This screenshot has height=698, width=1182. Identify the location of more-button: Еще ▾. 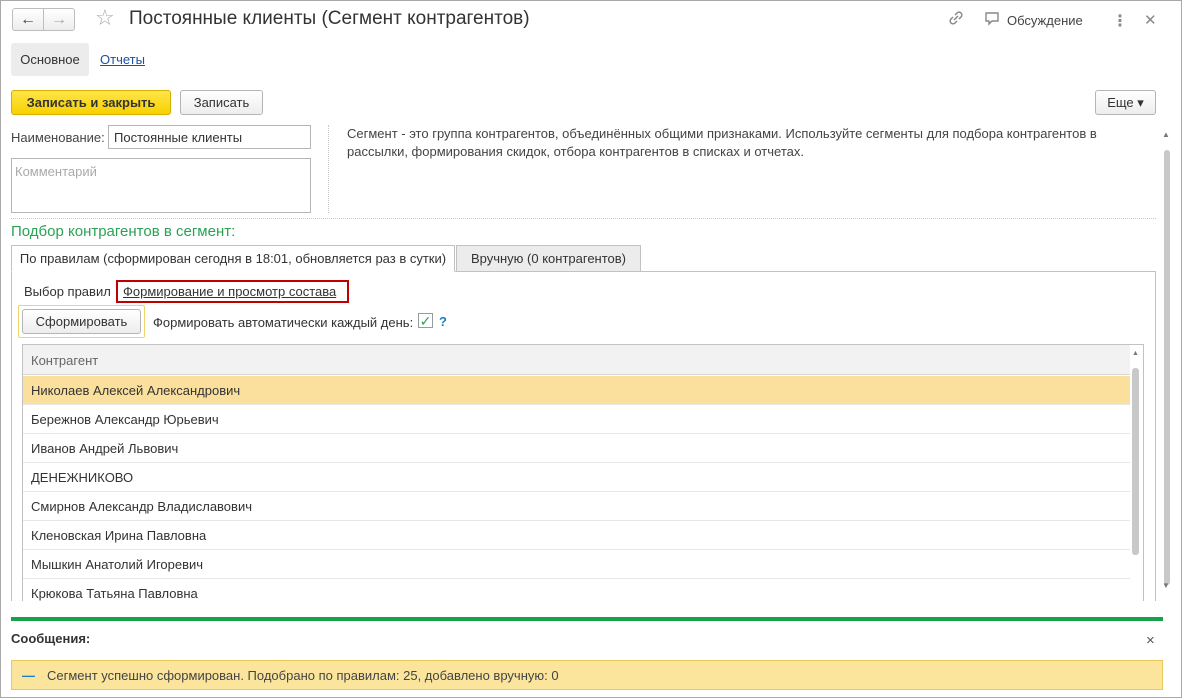
(1125, 102).